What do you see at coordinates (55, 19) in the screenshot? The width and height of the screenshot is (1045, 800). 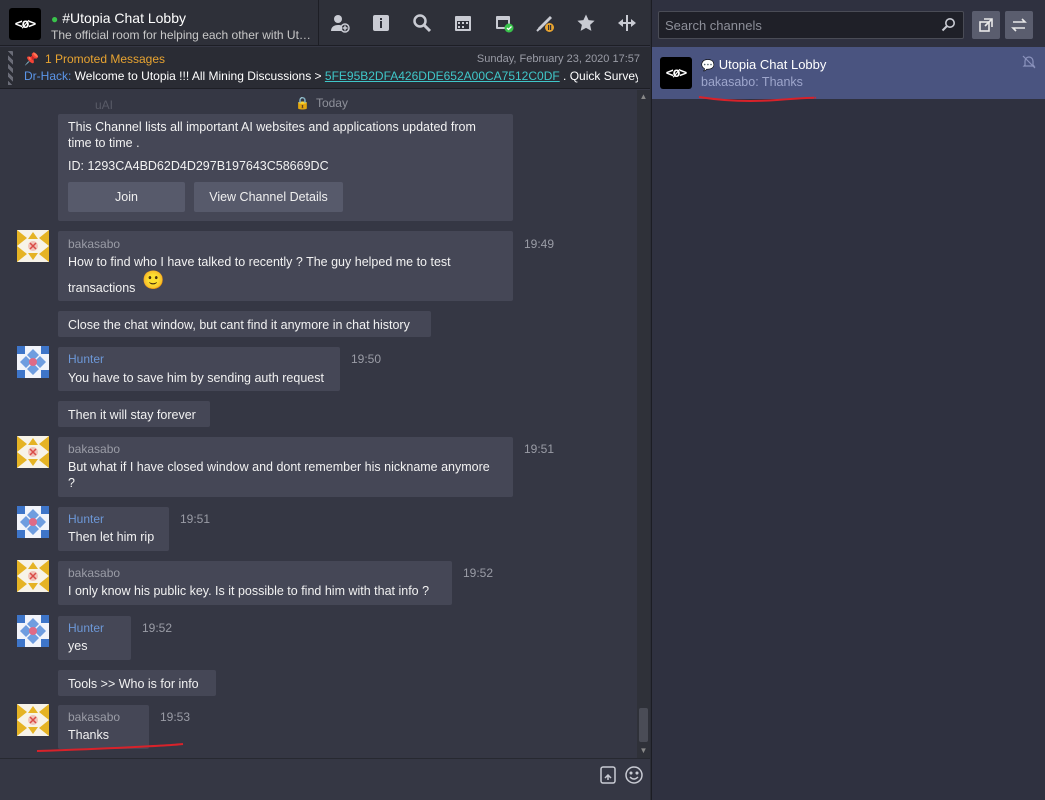 I see `chat-bubble-icon: ●` at bounding box center [55, 19].